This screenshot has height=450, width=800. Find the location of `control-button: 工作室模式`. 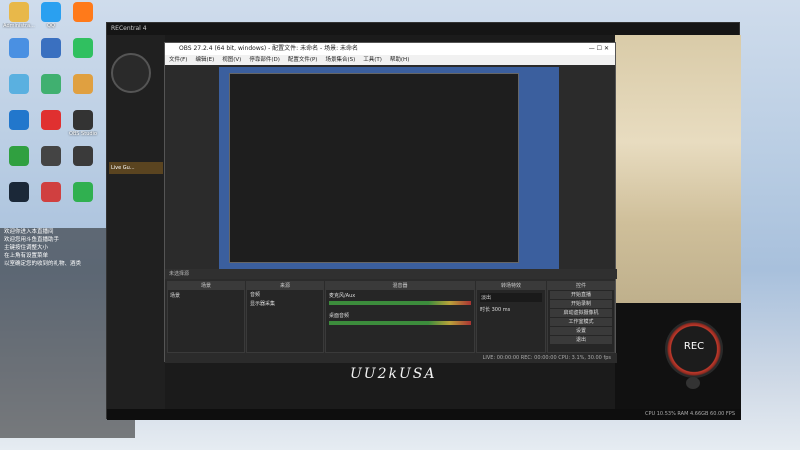

control-button: 工作室模式 is located at coordinates (581, 322).